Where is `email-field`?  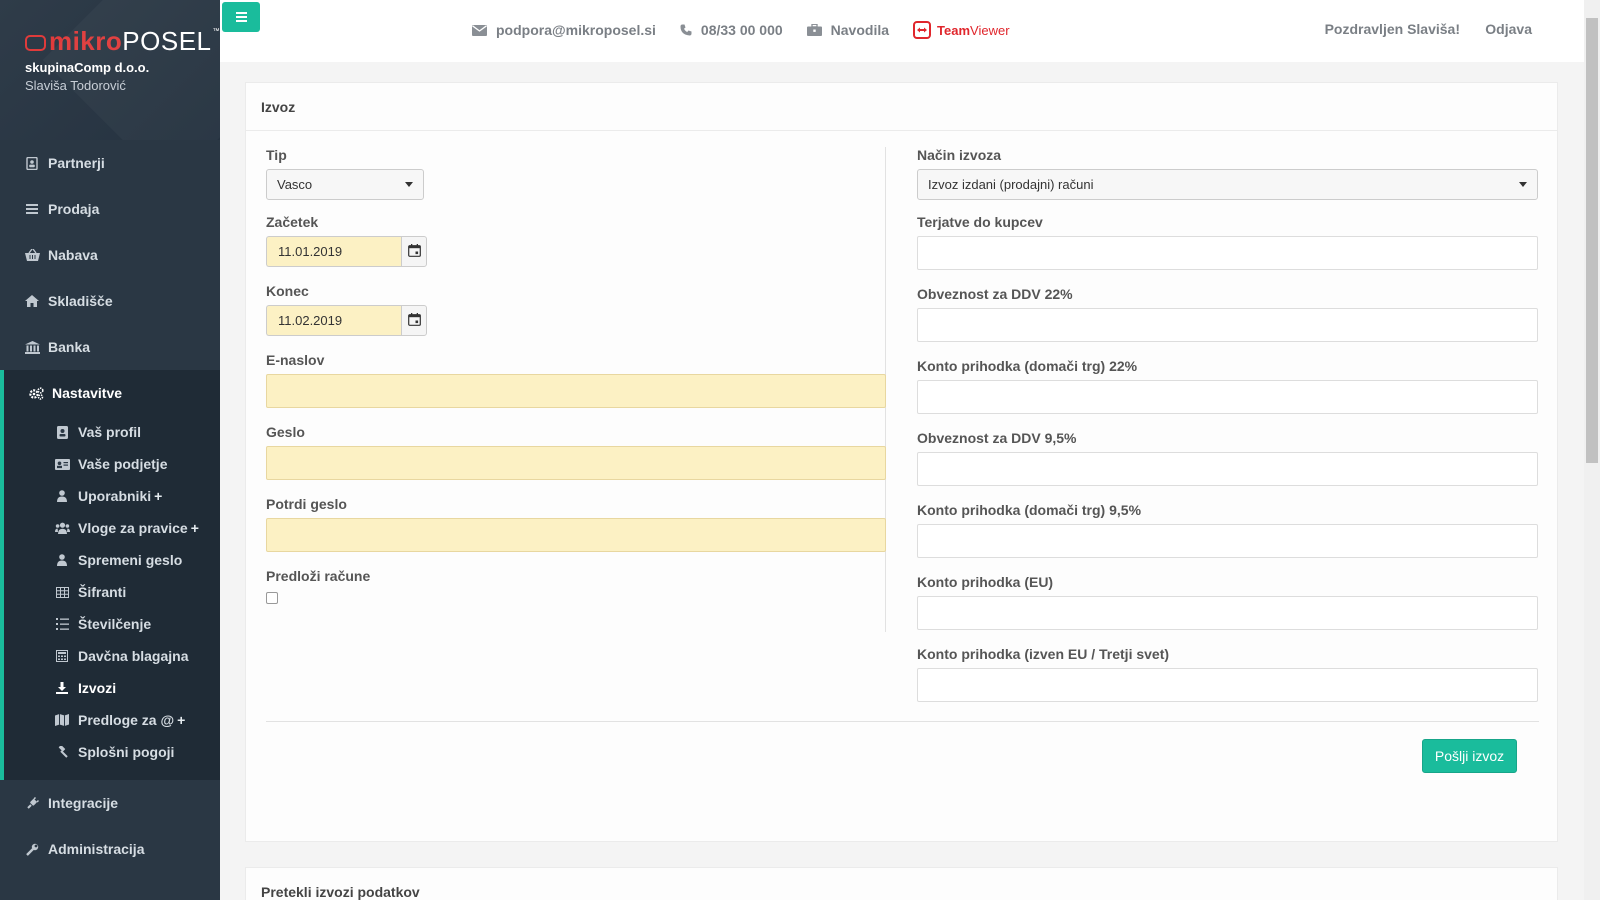 email-field is located at coordinates (576, 391).